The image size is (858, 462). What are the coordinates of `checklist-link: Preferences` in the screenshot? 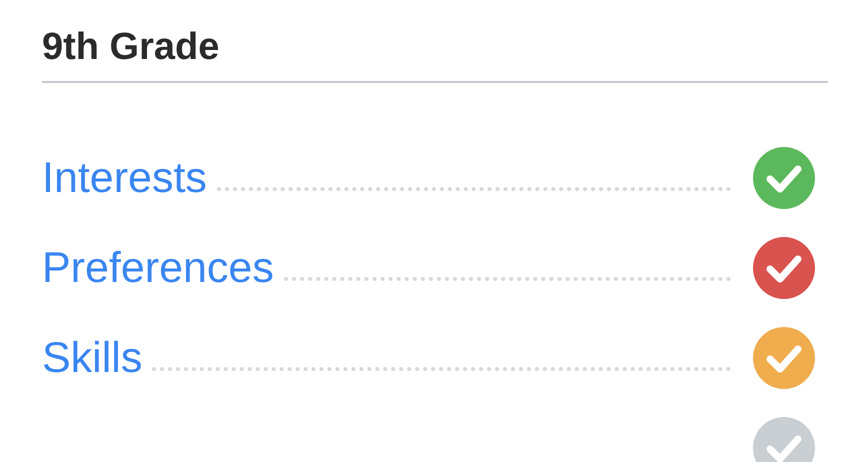 It's located at (158, 268).